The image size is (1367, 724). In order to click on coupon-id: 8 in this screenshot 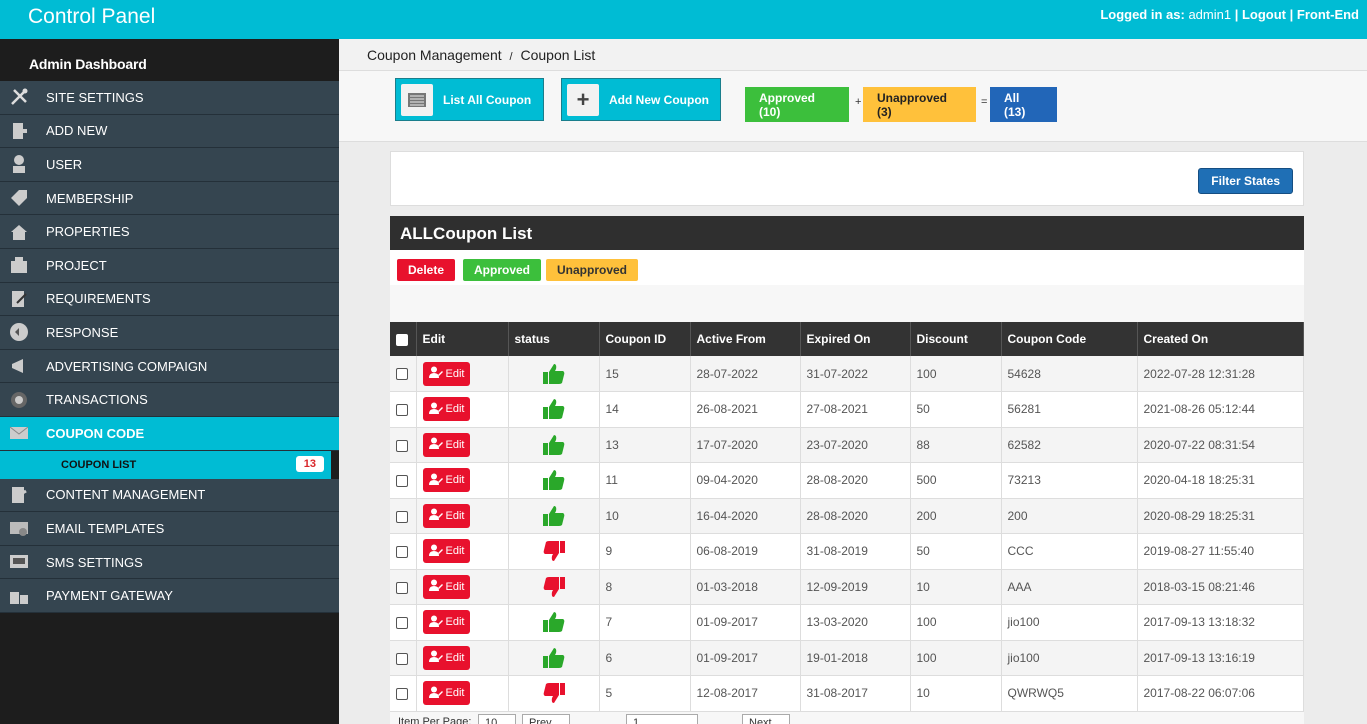, I will do `click(645, 587)`.